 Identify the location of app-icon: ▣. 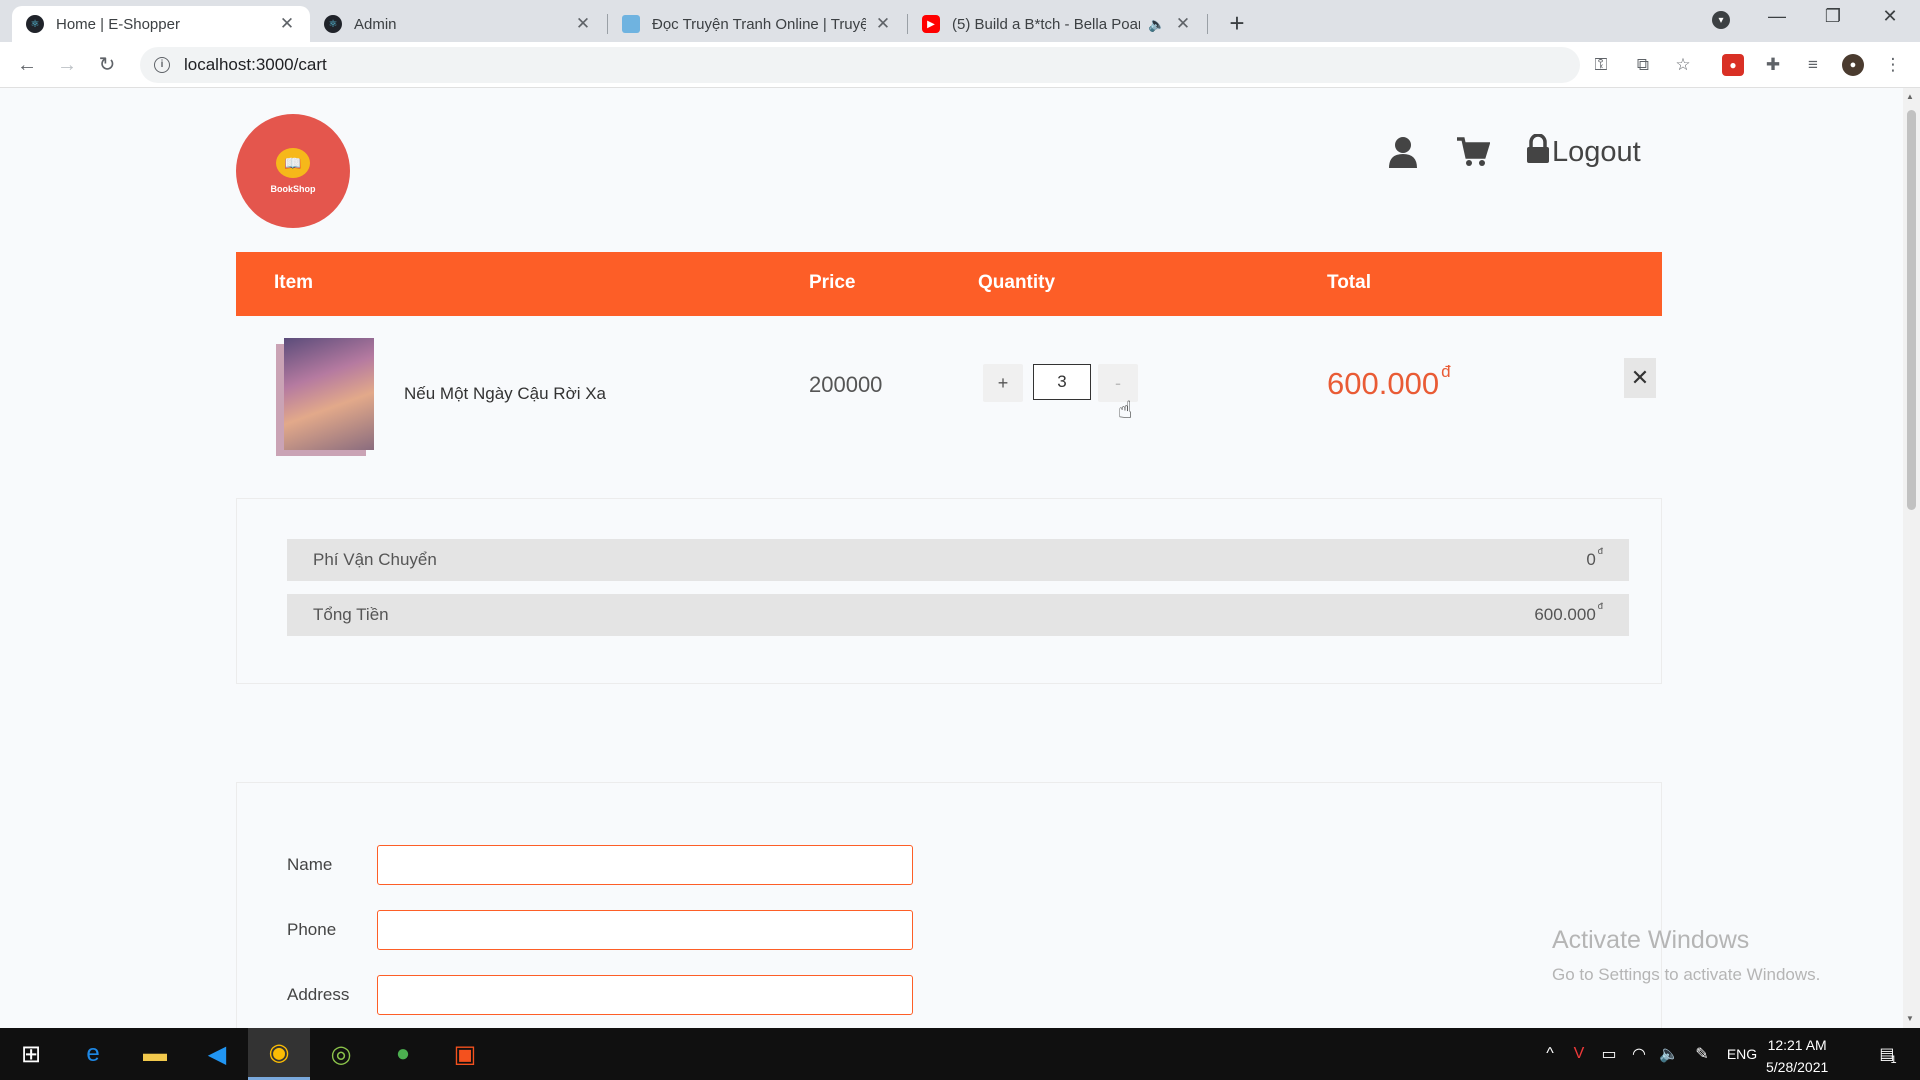
(465, 1054).